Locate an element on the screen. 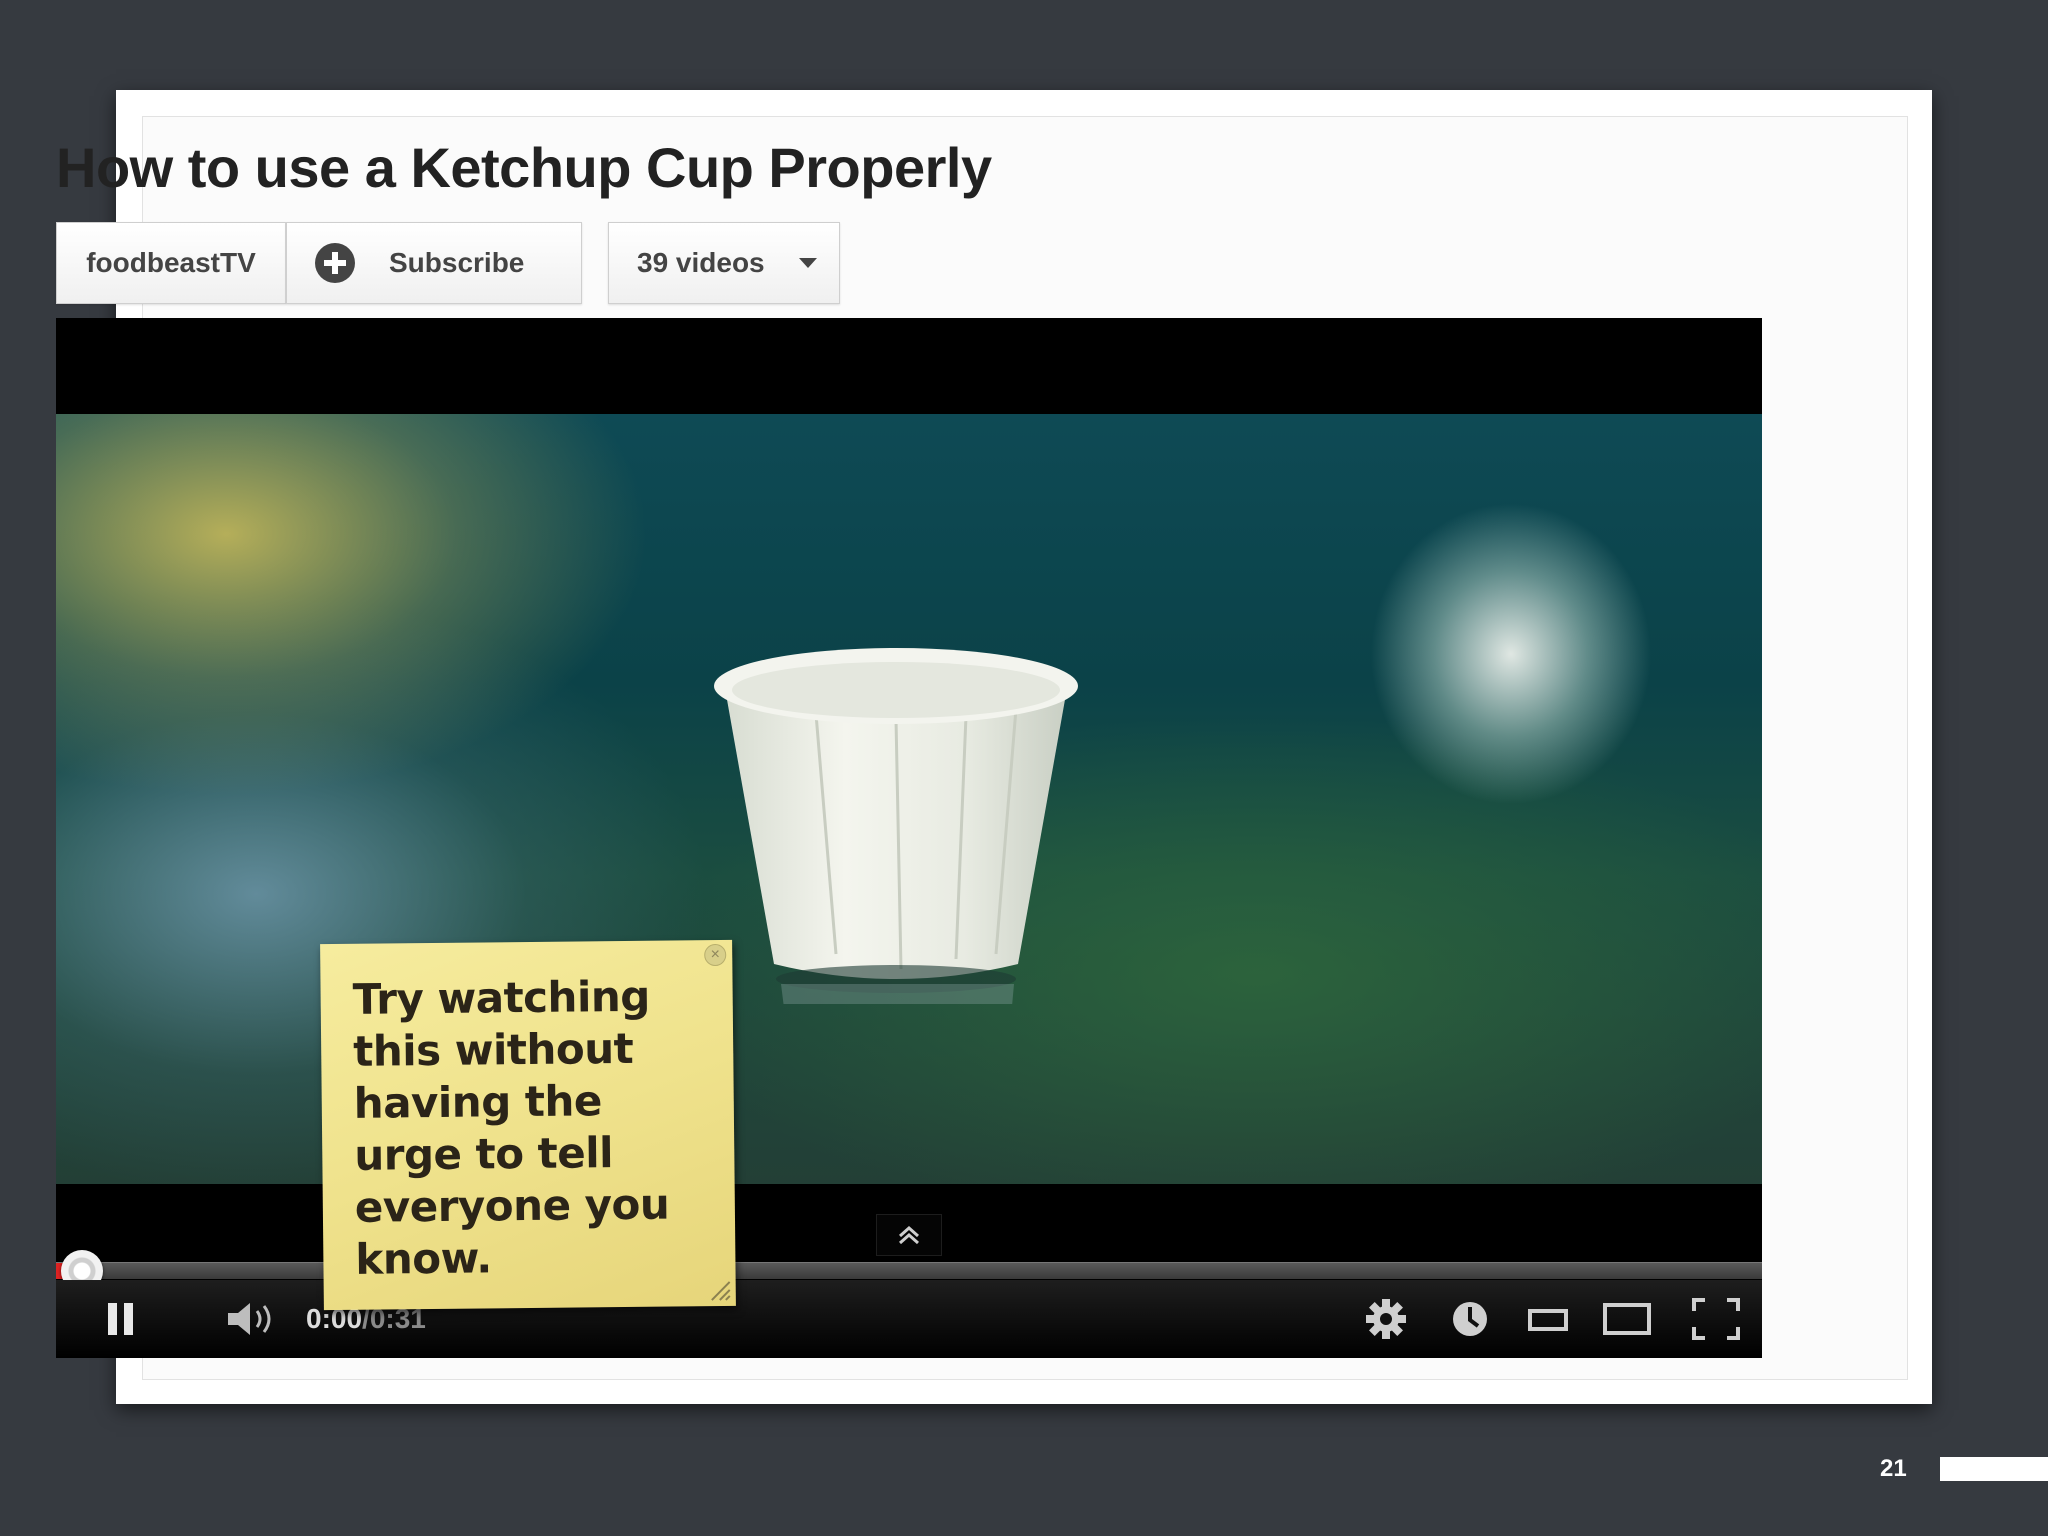 The width and height of the screenshot is (2048, 1536). small-player-icon is located at coordinates (1548, 1320).